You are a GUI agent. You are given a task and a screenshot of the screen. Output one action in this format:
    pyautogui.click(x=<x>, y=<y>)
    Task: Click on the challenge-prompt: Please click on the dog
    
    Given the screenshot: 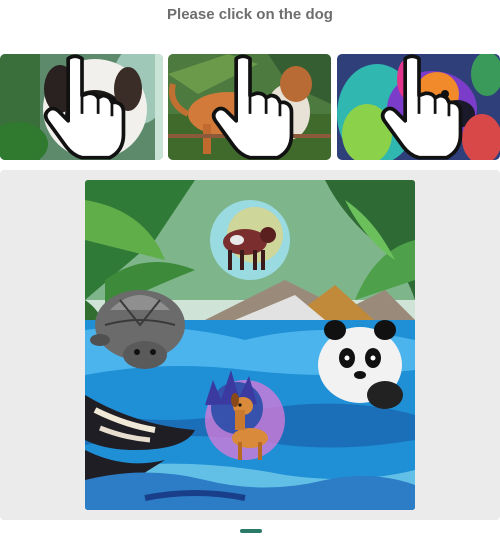 What is the action you would take?
    pyautogui.click(x=250, y=14)
    